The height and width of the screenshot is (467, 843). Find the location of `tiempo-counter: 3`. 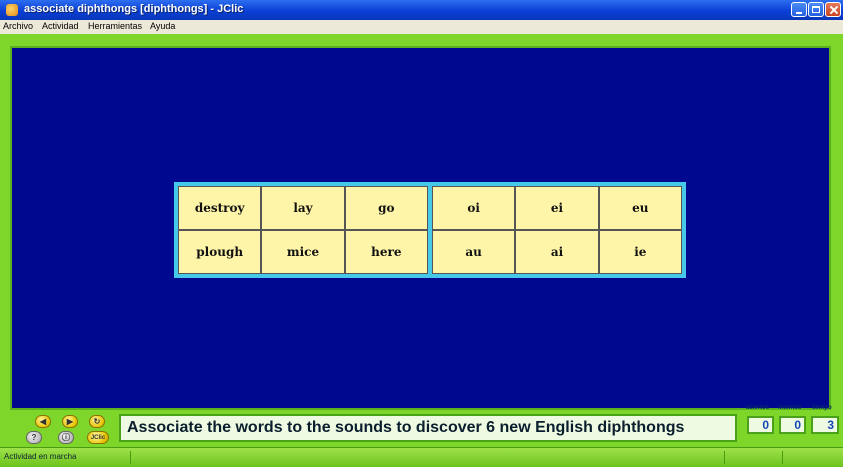

tiempo-counter: 3 is located at coordinates (825, 425).